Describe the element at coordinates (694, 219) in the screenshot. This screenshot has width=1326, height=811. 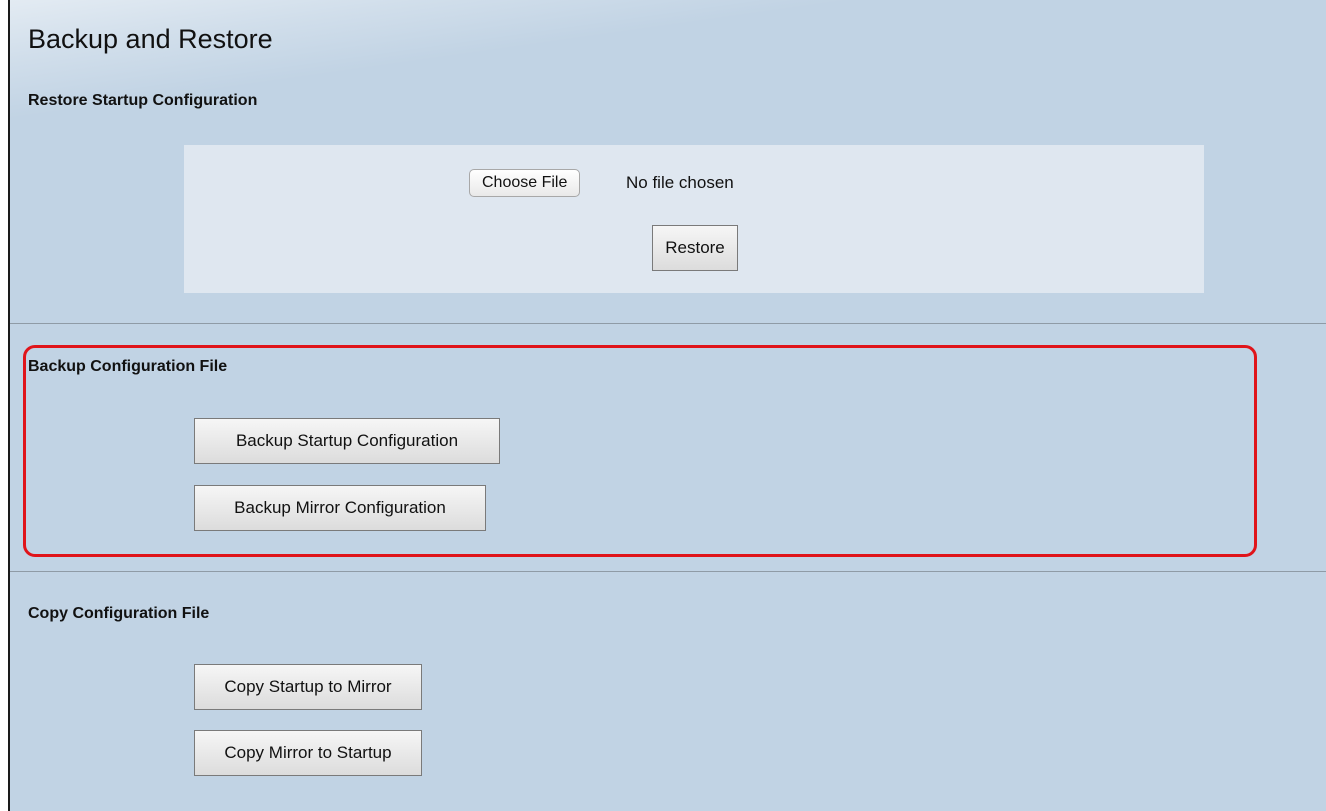
I see `restore-panel: Choose File No file chosen Restore` at that location.